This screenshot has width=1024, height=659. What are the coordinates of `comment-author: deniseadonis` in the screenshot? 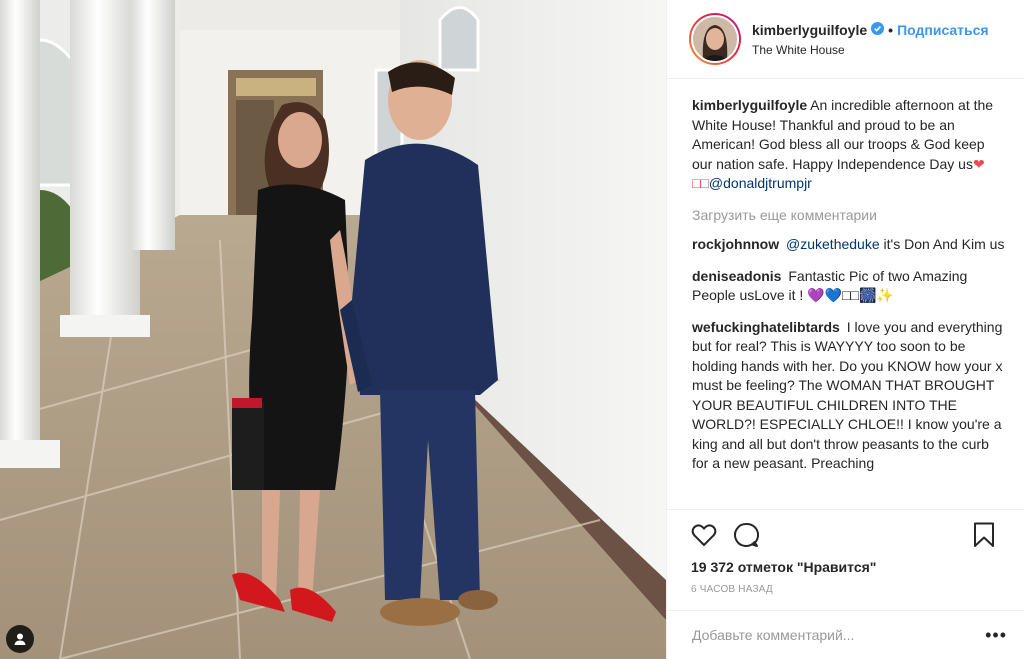 It's located at (736, 276).